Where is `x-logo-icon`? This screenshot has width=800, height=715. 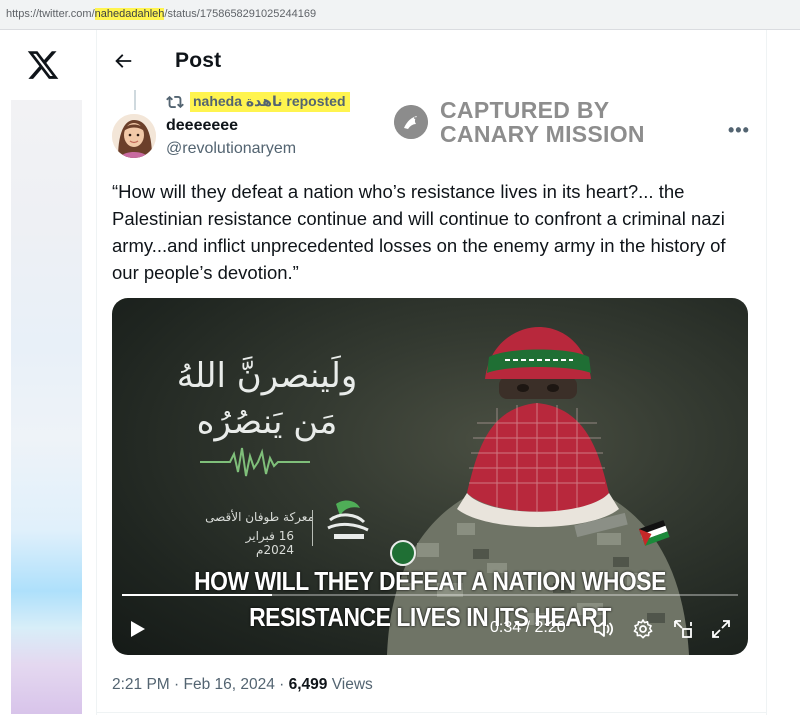
x-logo-icon is located at coordinates (43, 65).